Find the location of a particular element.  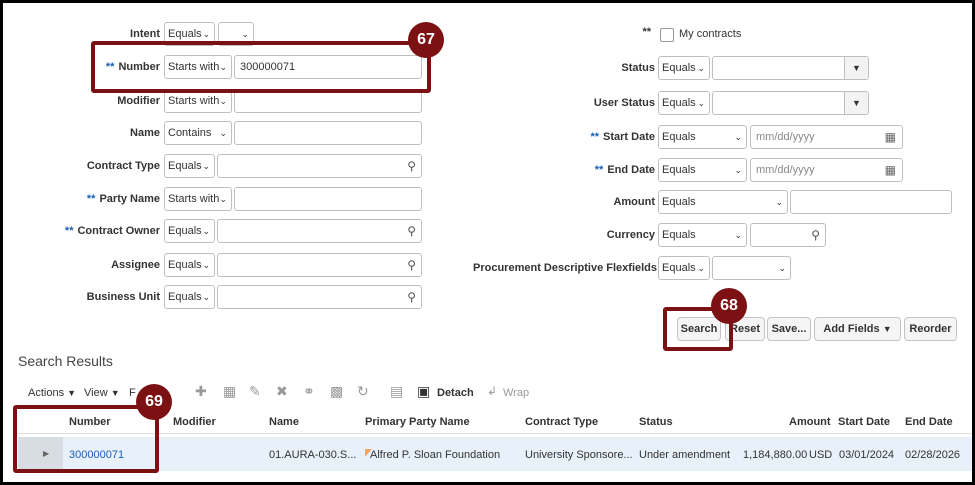

currency-input: ⚲ is located at coordinates (788, 235).